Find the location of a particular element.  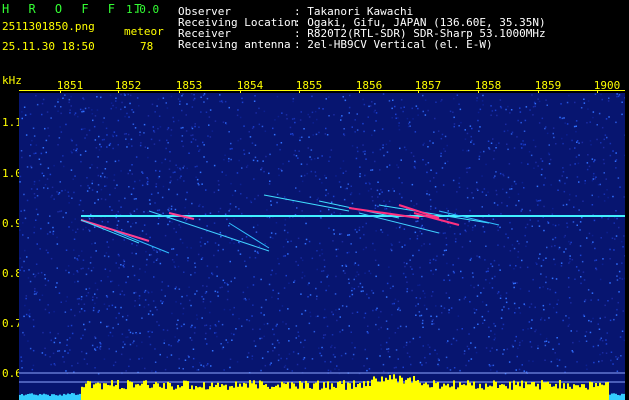

file-name: 2511301850.png is located at coordinates (48, 26).